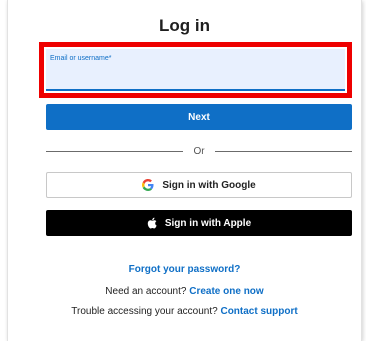 This screenshot has width=366, height=341. I want to click on divider-line-right, so click(283, 151).